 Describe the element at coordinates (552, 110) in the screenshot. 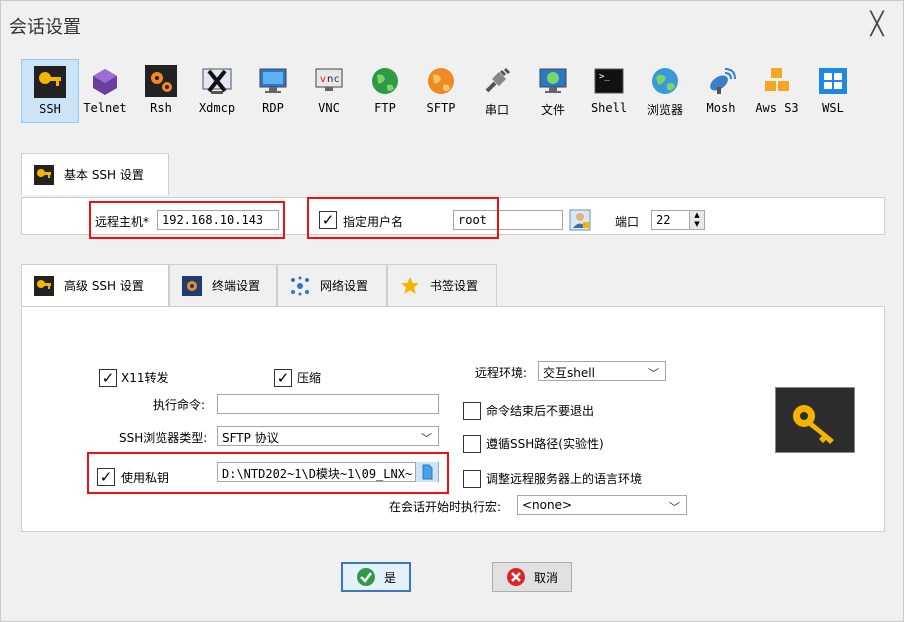

I see `protocol-label: 文件` at that location.